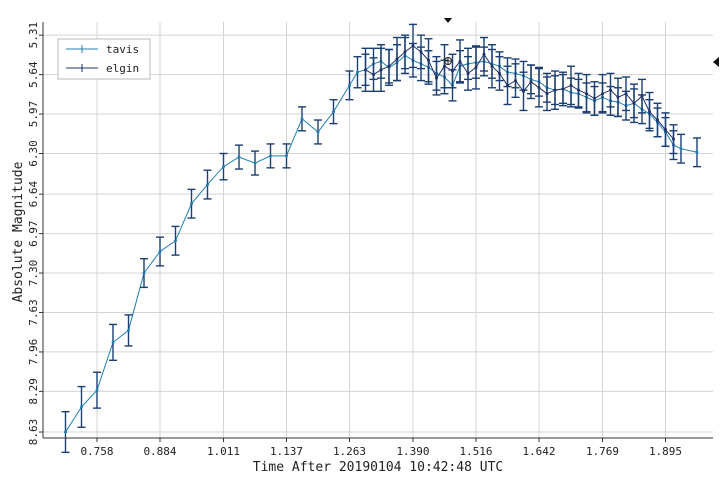 The width and height of the screenshot is (720, 480). What do you see at coordinates (122, 68) in the screenshot?
I see `legend-label-elgin: elgin` at bounding box center [122, 68].